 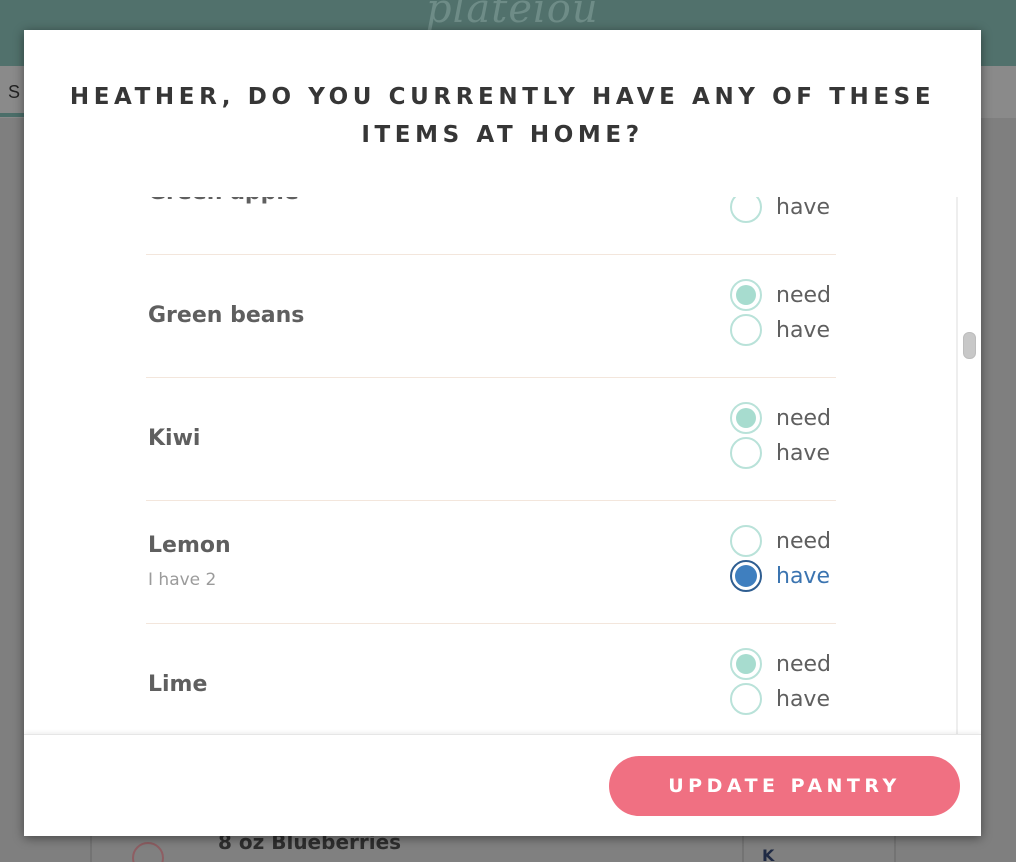 What do you see at coordinates (491, 679) in the screenshot?
I see `list-item-lime: Lime need have` at bounding box center [491, 679].